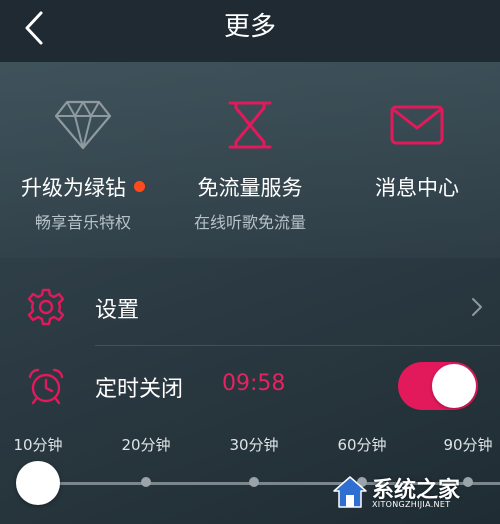 This screenshot has height=524, width=500. Describe the element at coordinates (73, 188) in the screenshot. I see `feature-title: 升级为绿钻` at that location.